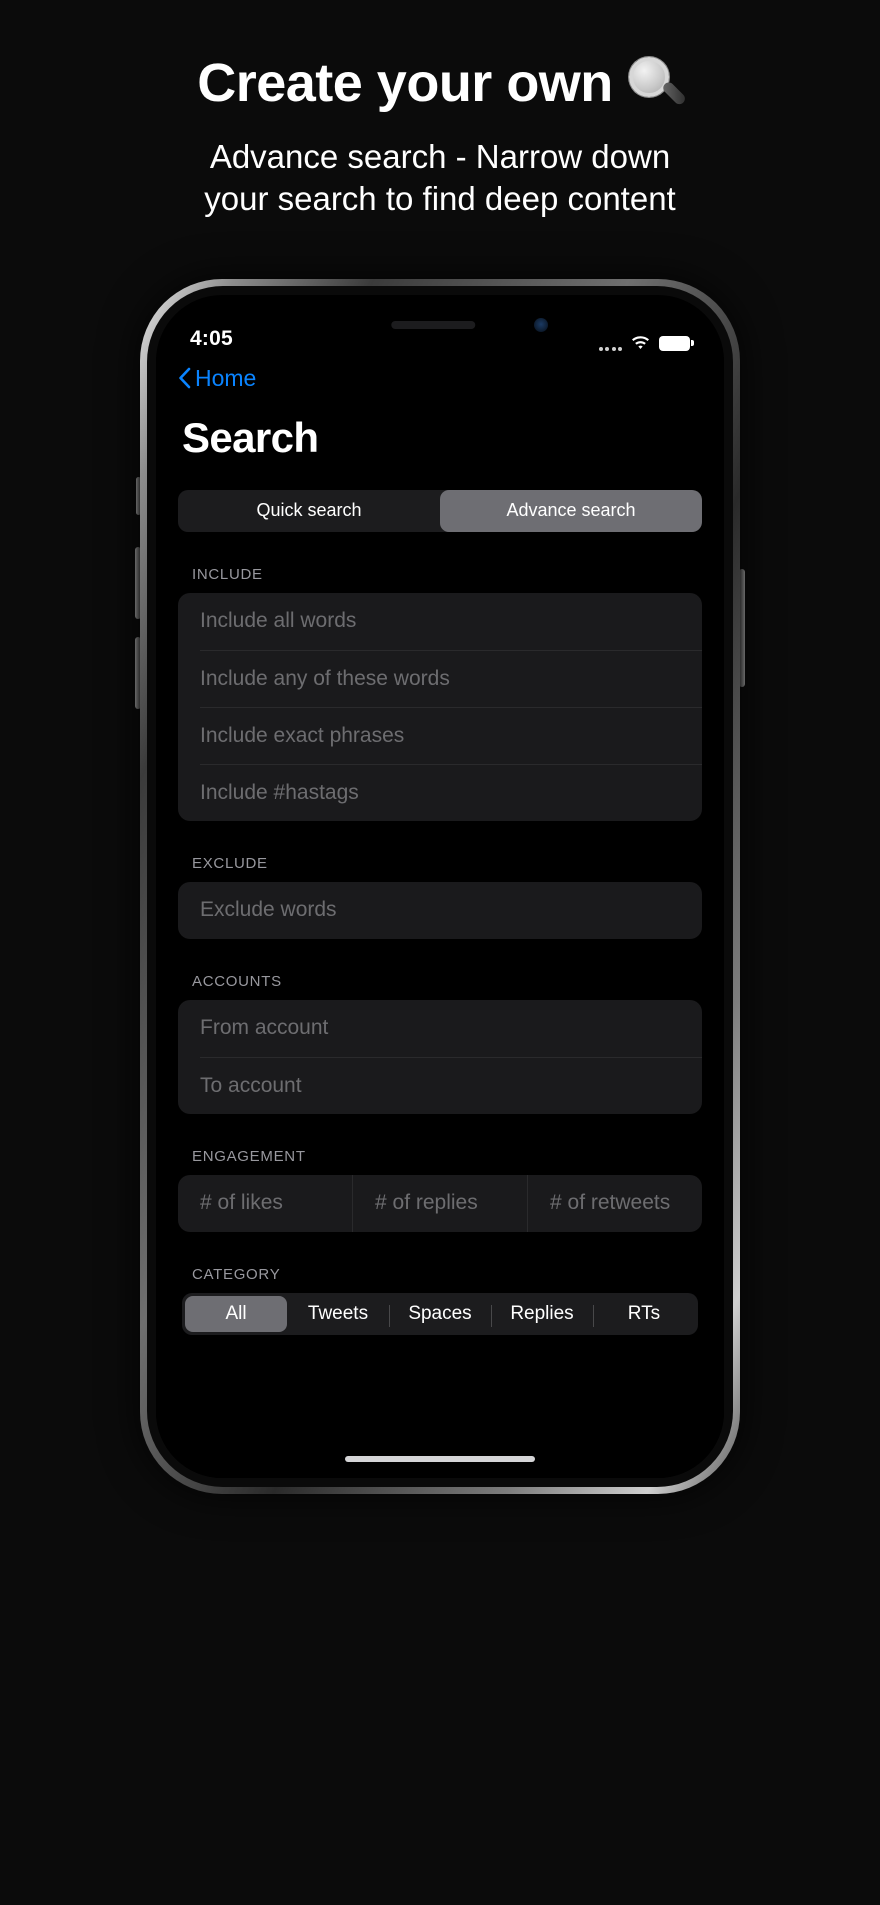 The image size is (880, 1905). Describe the element at coordinates (268, 910) in the screenshot. I see `field-exclude-words-placeholder: Exclude words` at that location.